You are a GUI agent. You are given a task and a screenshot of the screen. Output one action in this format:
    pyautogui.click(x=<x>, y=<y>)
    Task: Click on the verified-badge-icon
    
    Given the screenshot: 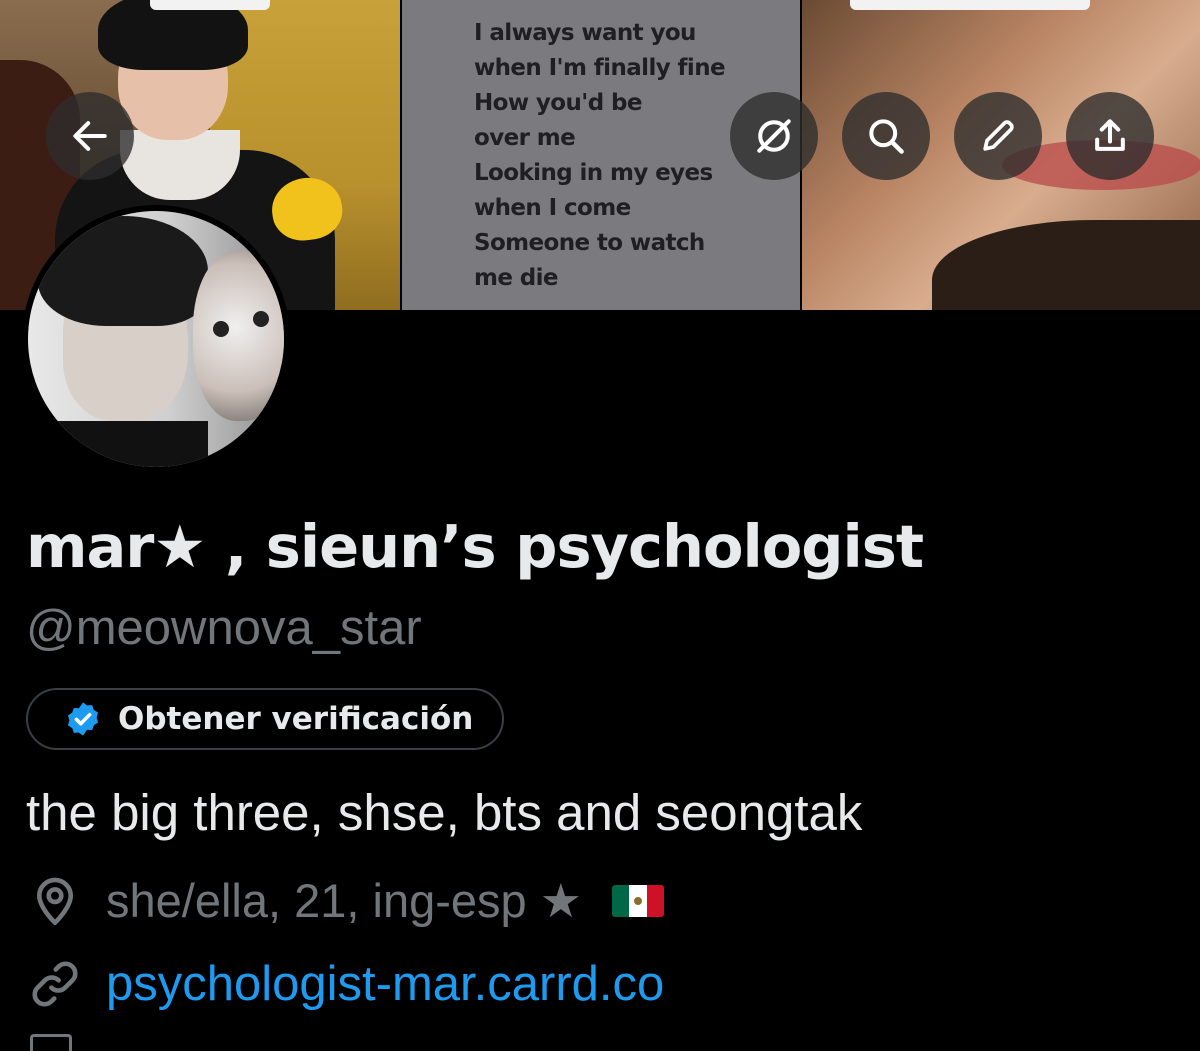 What is the action you would take?
    pyautogui.click(x=83, y=719)
    